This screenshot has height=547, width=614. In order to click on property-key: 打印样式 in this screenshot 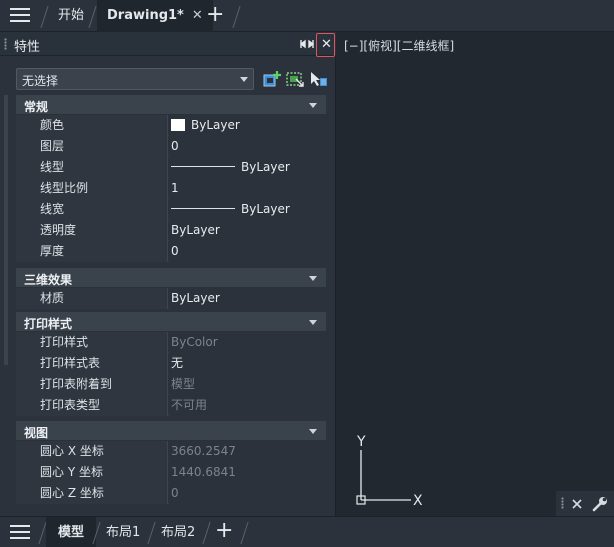, I will do `click(92, 342)`.